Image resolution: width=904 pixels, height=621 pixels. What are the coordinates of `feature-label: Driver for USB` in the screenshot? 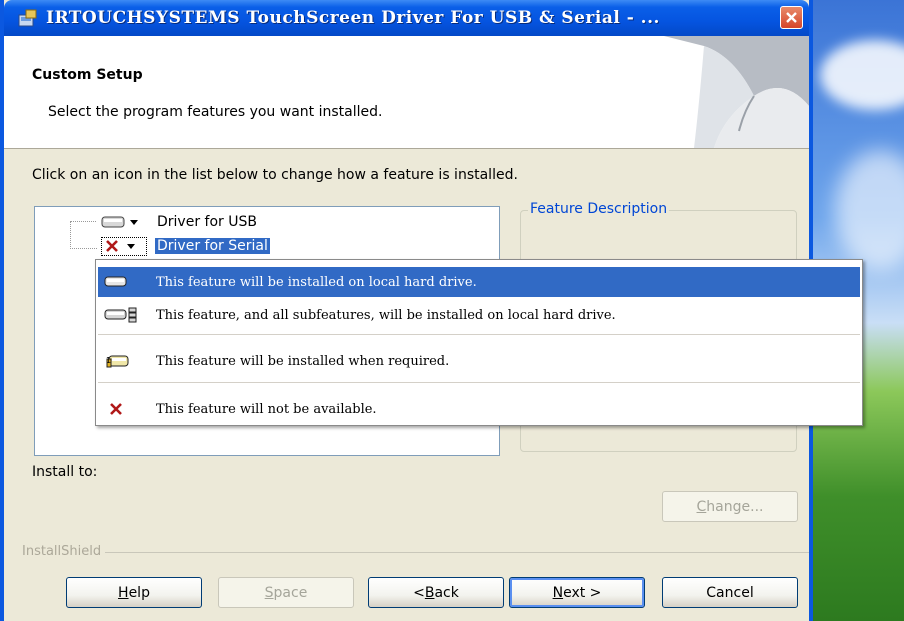 It's located at (207, 222).